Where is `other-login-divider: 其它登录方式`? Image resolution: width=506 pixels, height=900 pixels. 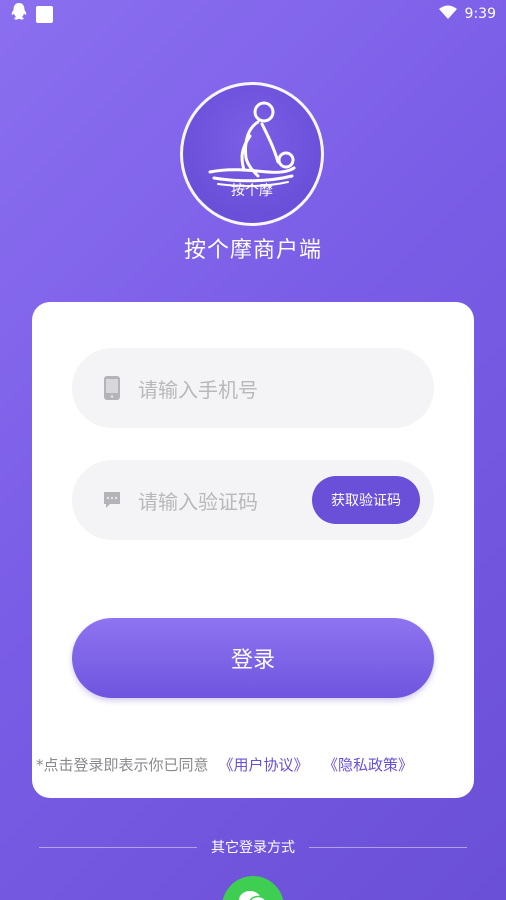
other-login-divider: 其它登录方式 is located at coordinates (253, 847).